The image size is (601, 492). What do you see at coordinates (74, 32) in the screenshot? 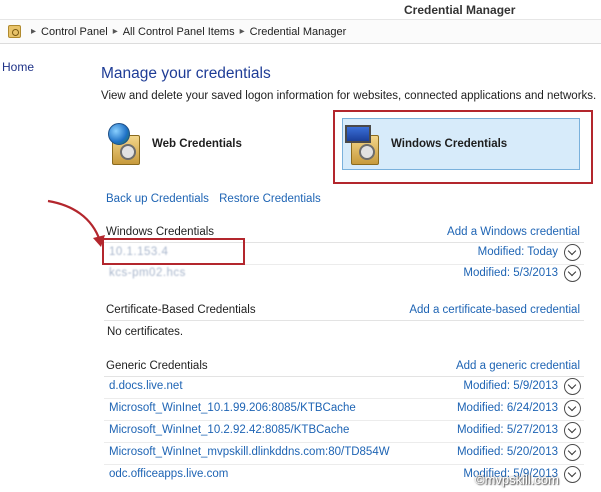
I see `breadcrumb-control-panel: Control Panel` at bounding box center [74, 32].